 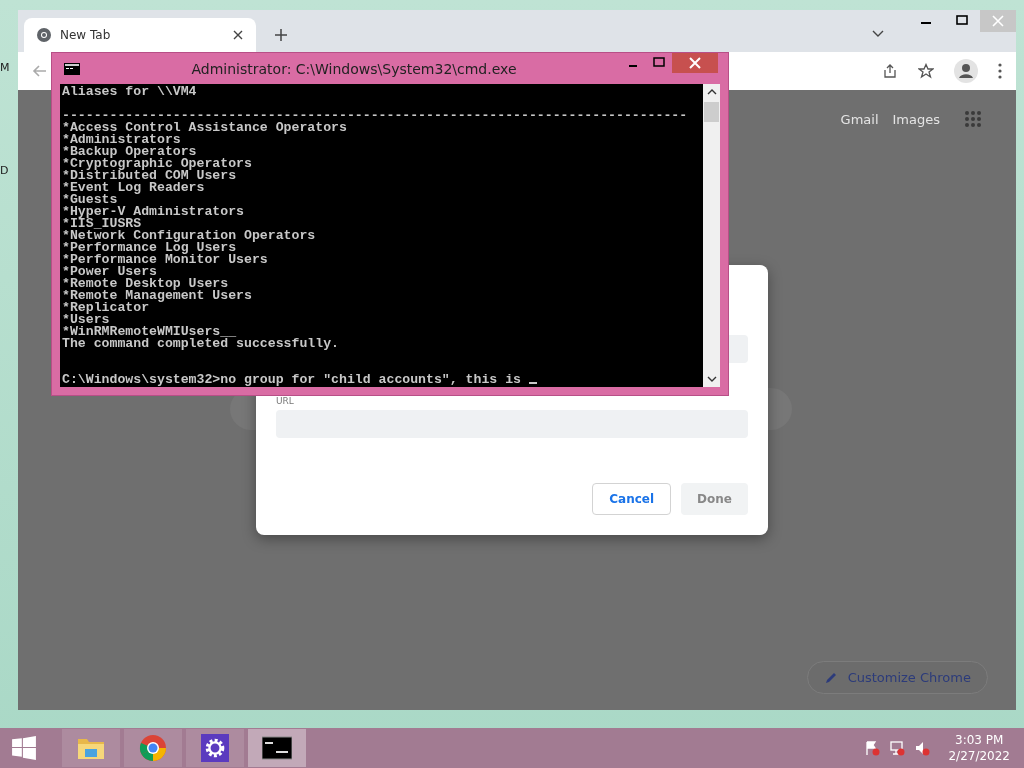 I want to click on windows-logo-icon, so click(x=24, y=748).